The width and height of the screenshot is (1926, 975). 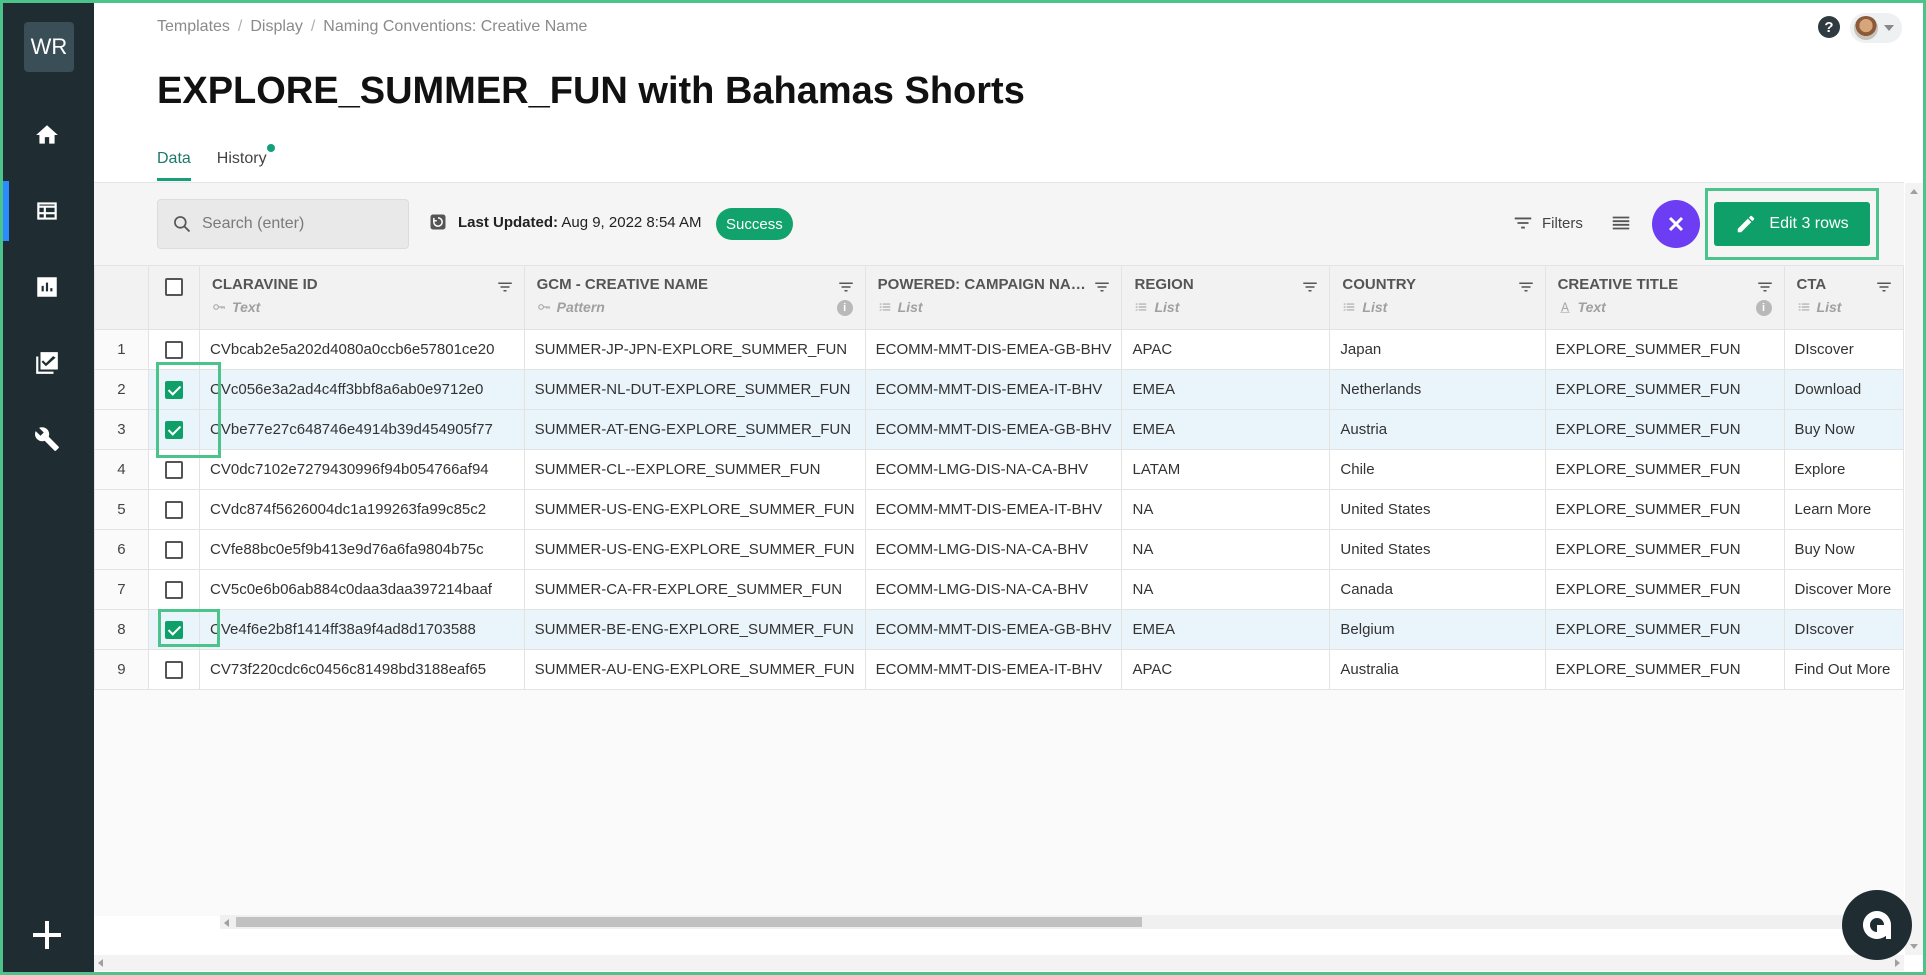 What do you see at coordinates (1877, 925) in the screenshot?
I see `support-chat-button` at bounding box center [1877, 925].